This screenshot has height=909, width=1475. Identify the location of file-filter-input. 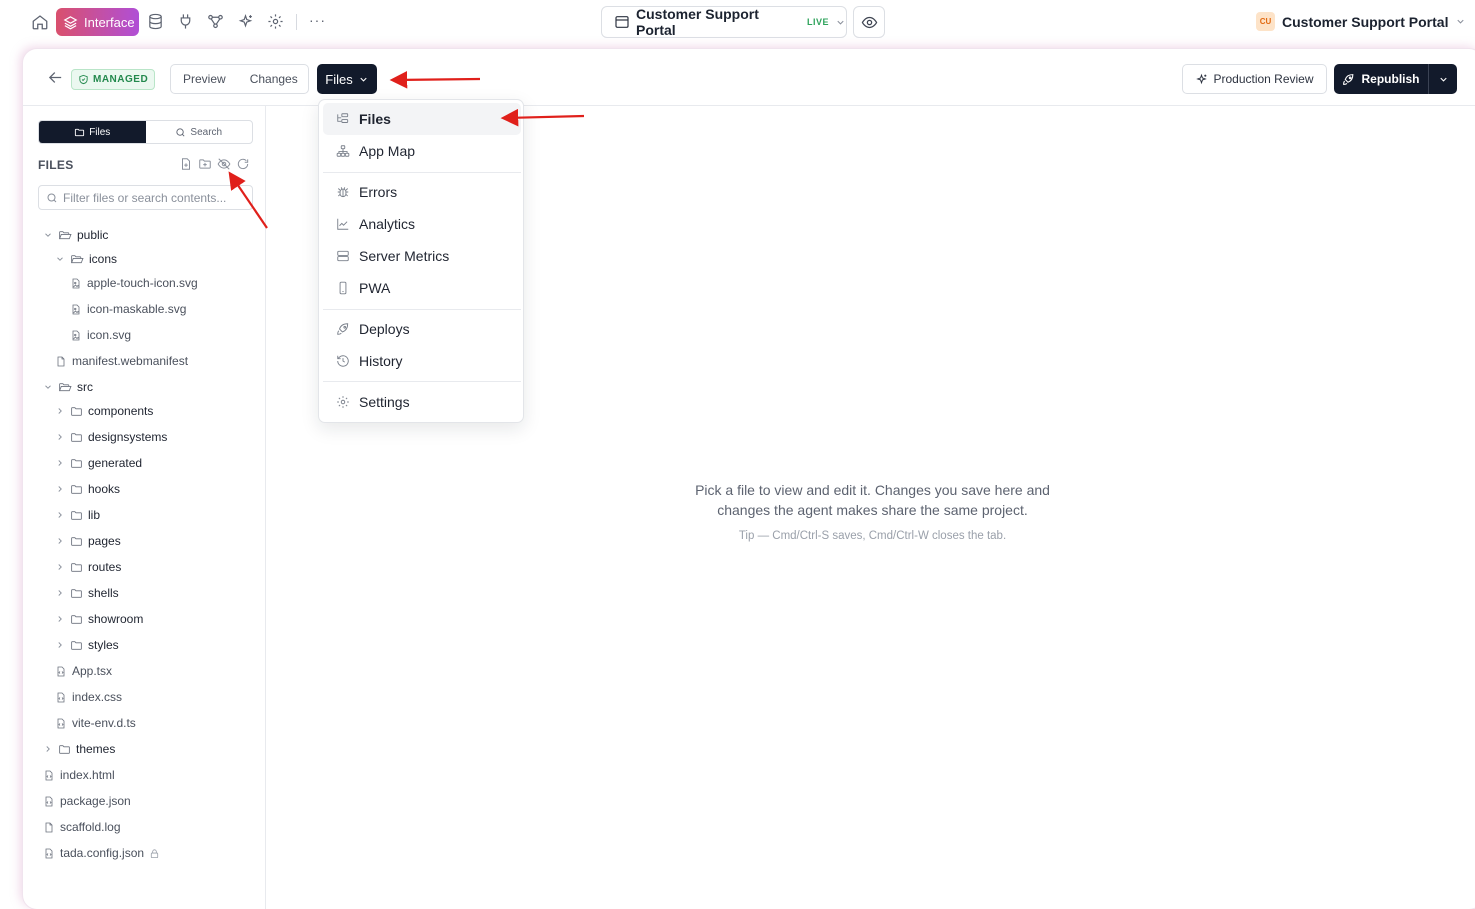
(153, 197).